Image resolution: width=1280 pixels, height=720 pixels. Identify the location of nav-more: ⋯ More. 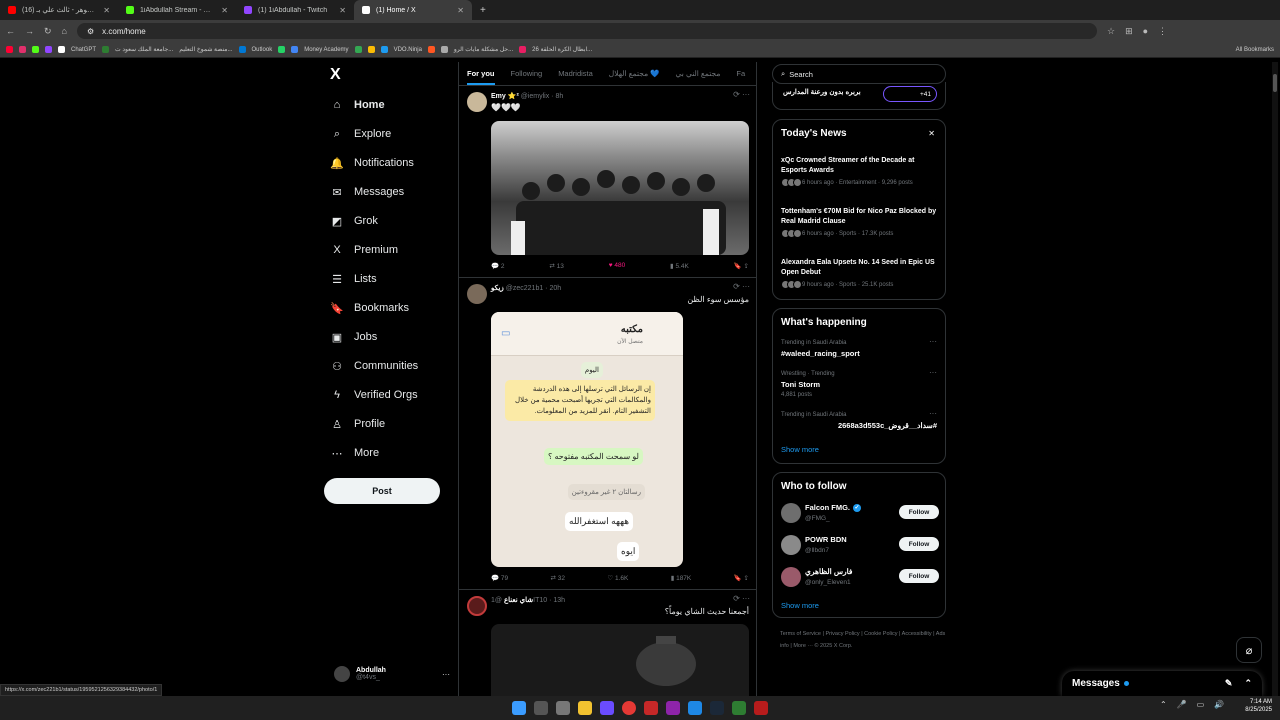
(355, 453).